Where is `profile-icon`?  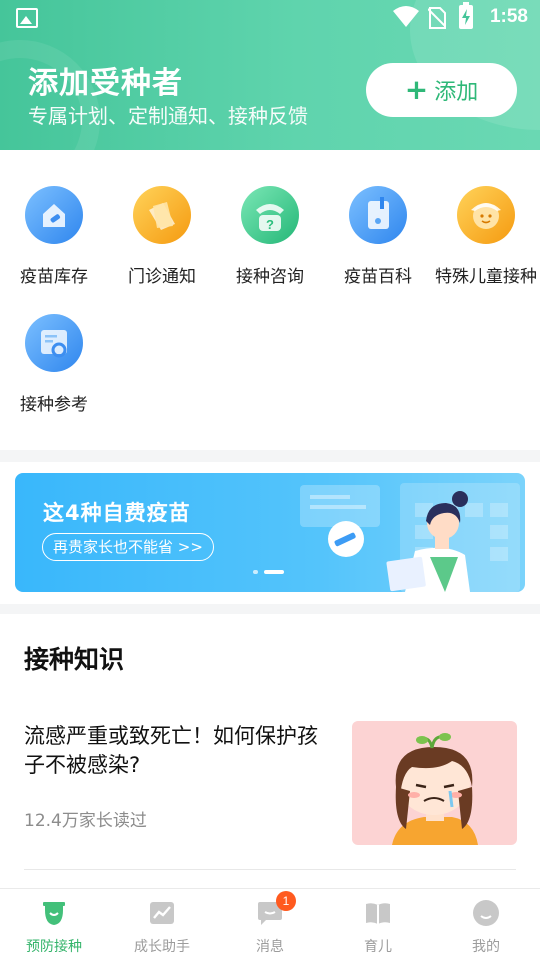 profile-icon is located at coordinates (486, 913).